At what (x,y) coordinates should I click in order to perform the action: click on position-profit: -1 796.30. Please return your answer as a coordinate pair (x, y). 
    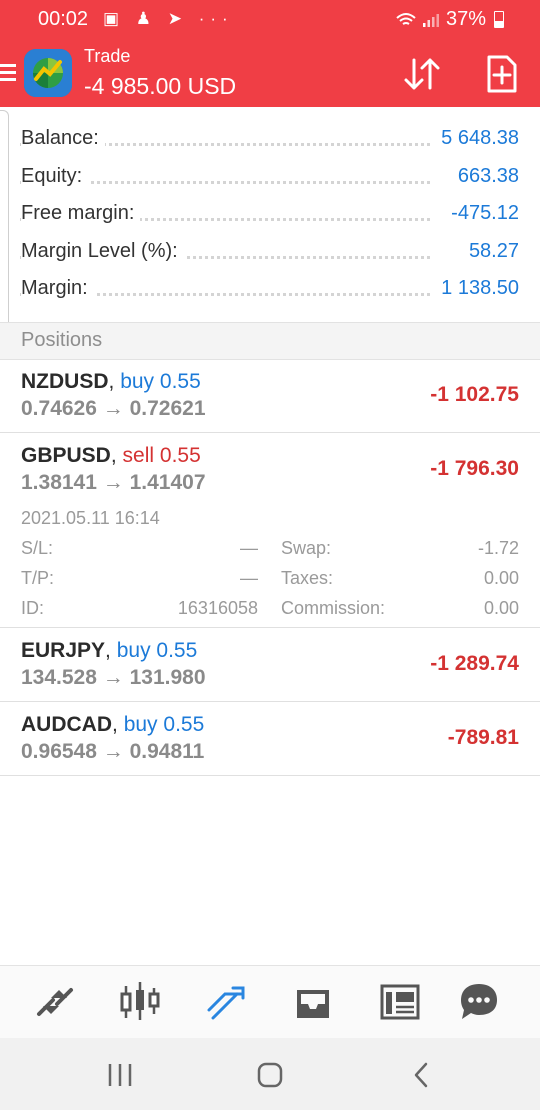
    Looking at the image, I should click on (474, 468).